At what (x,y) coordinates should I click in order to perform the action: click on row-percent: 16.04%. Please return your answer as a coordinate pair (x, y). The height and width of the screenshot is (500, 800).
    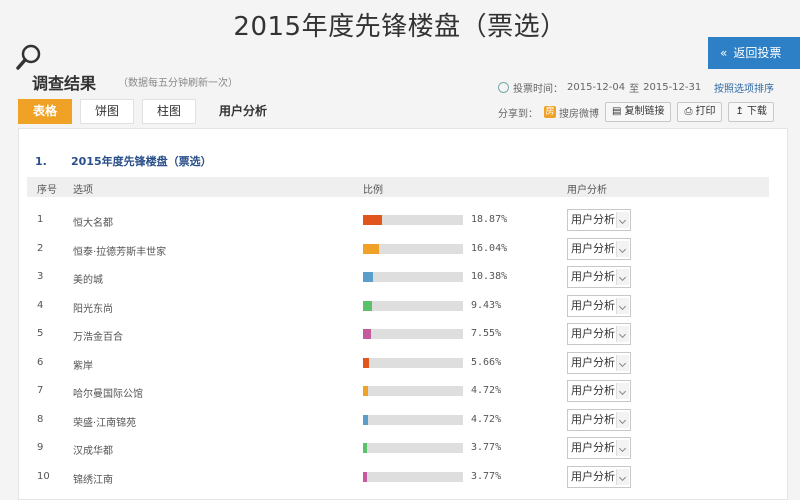
    Looking at the image, I should click on (489, 248).